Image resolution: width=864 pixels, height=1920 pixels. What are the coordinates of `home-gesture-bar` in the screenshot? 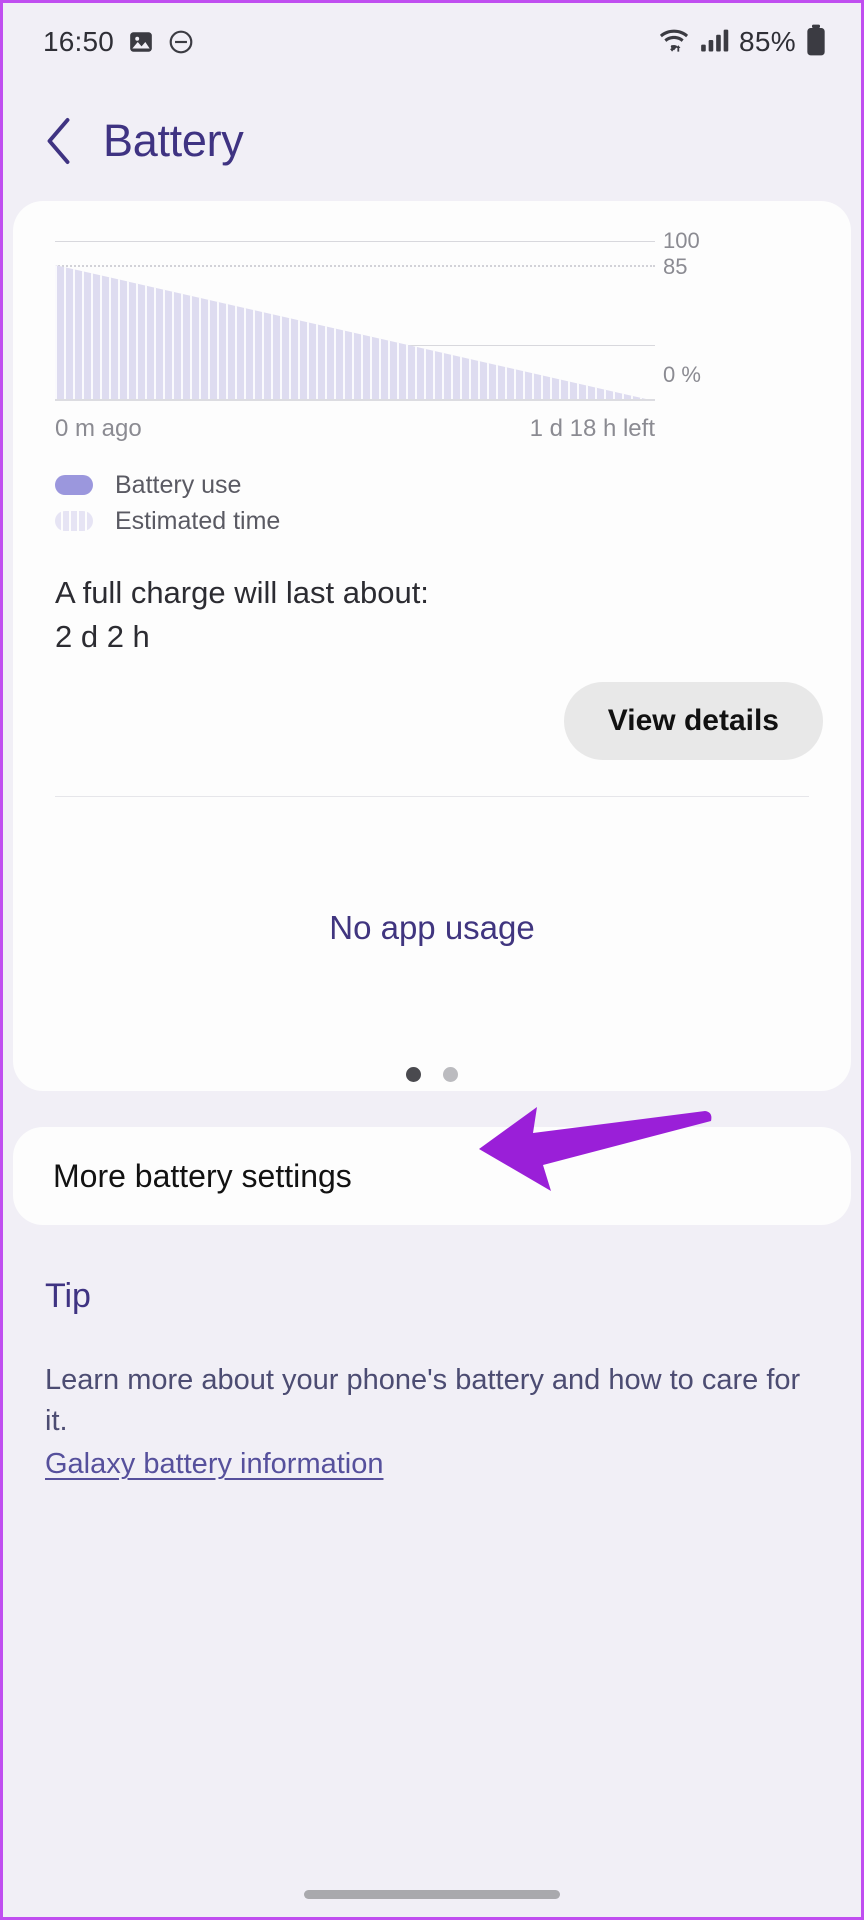 It's located at (432, 1894).